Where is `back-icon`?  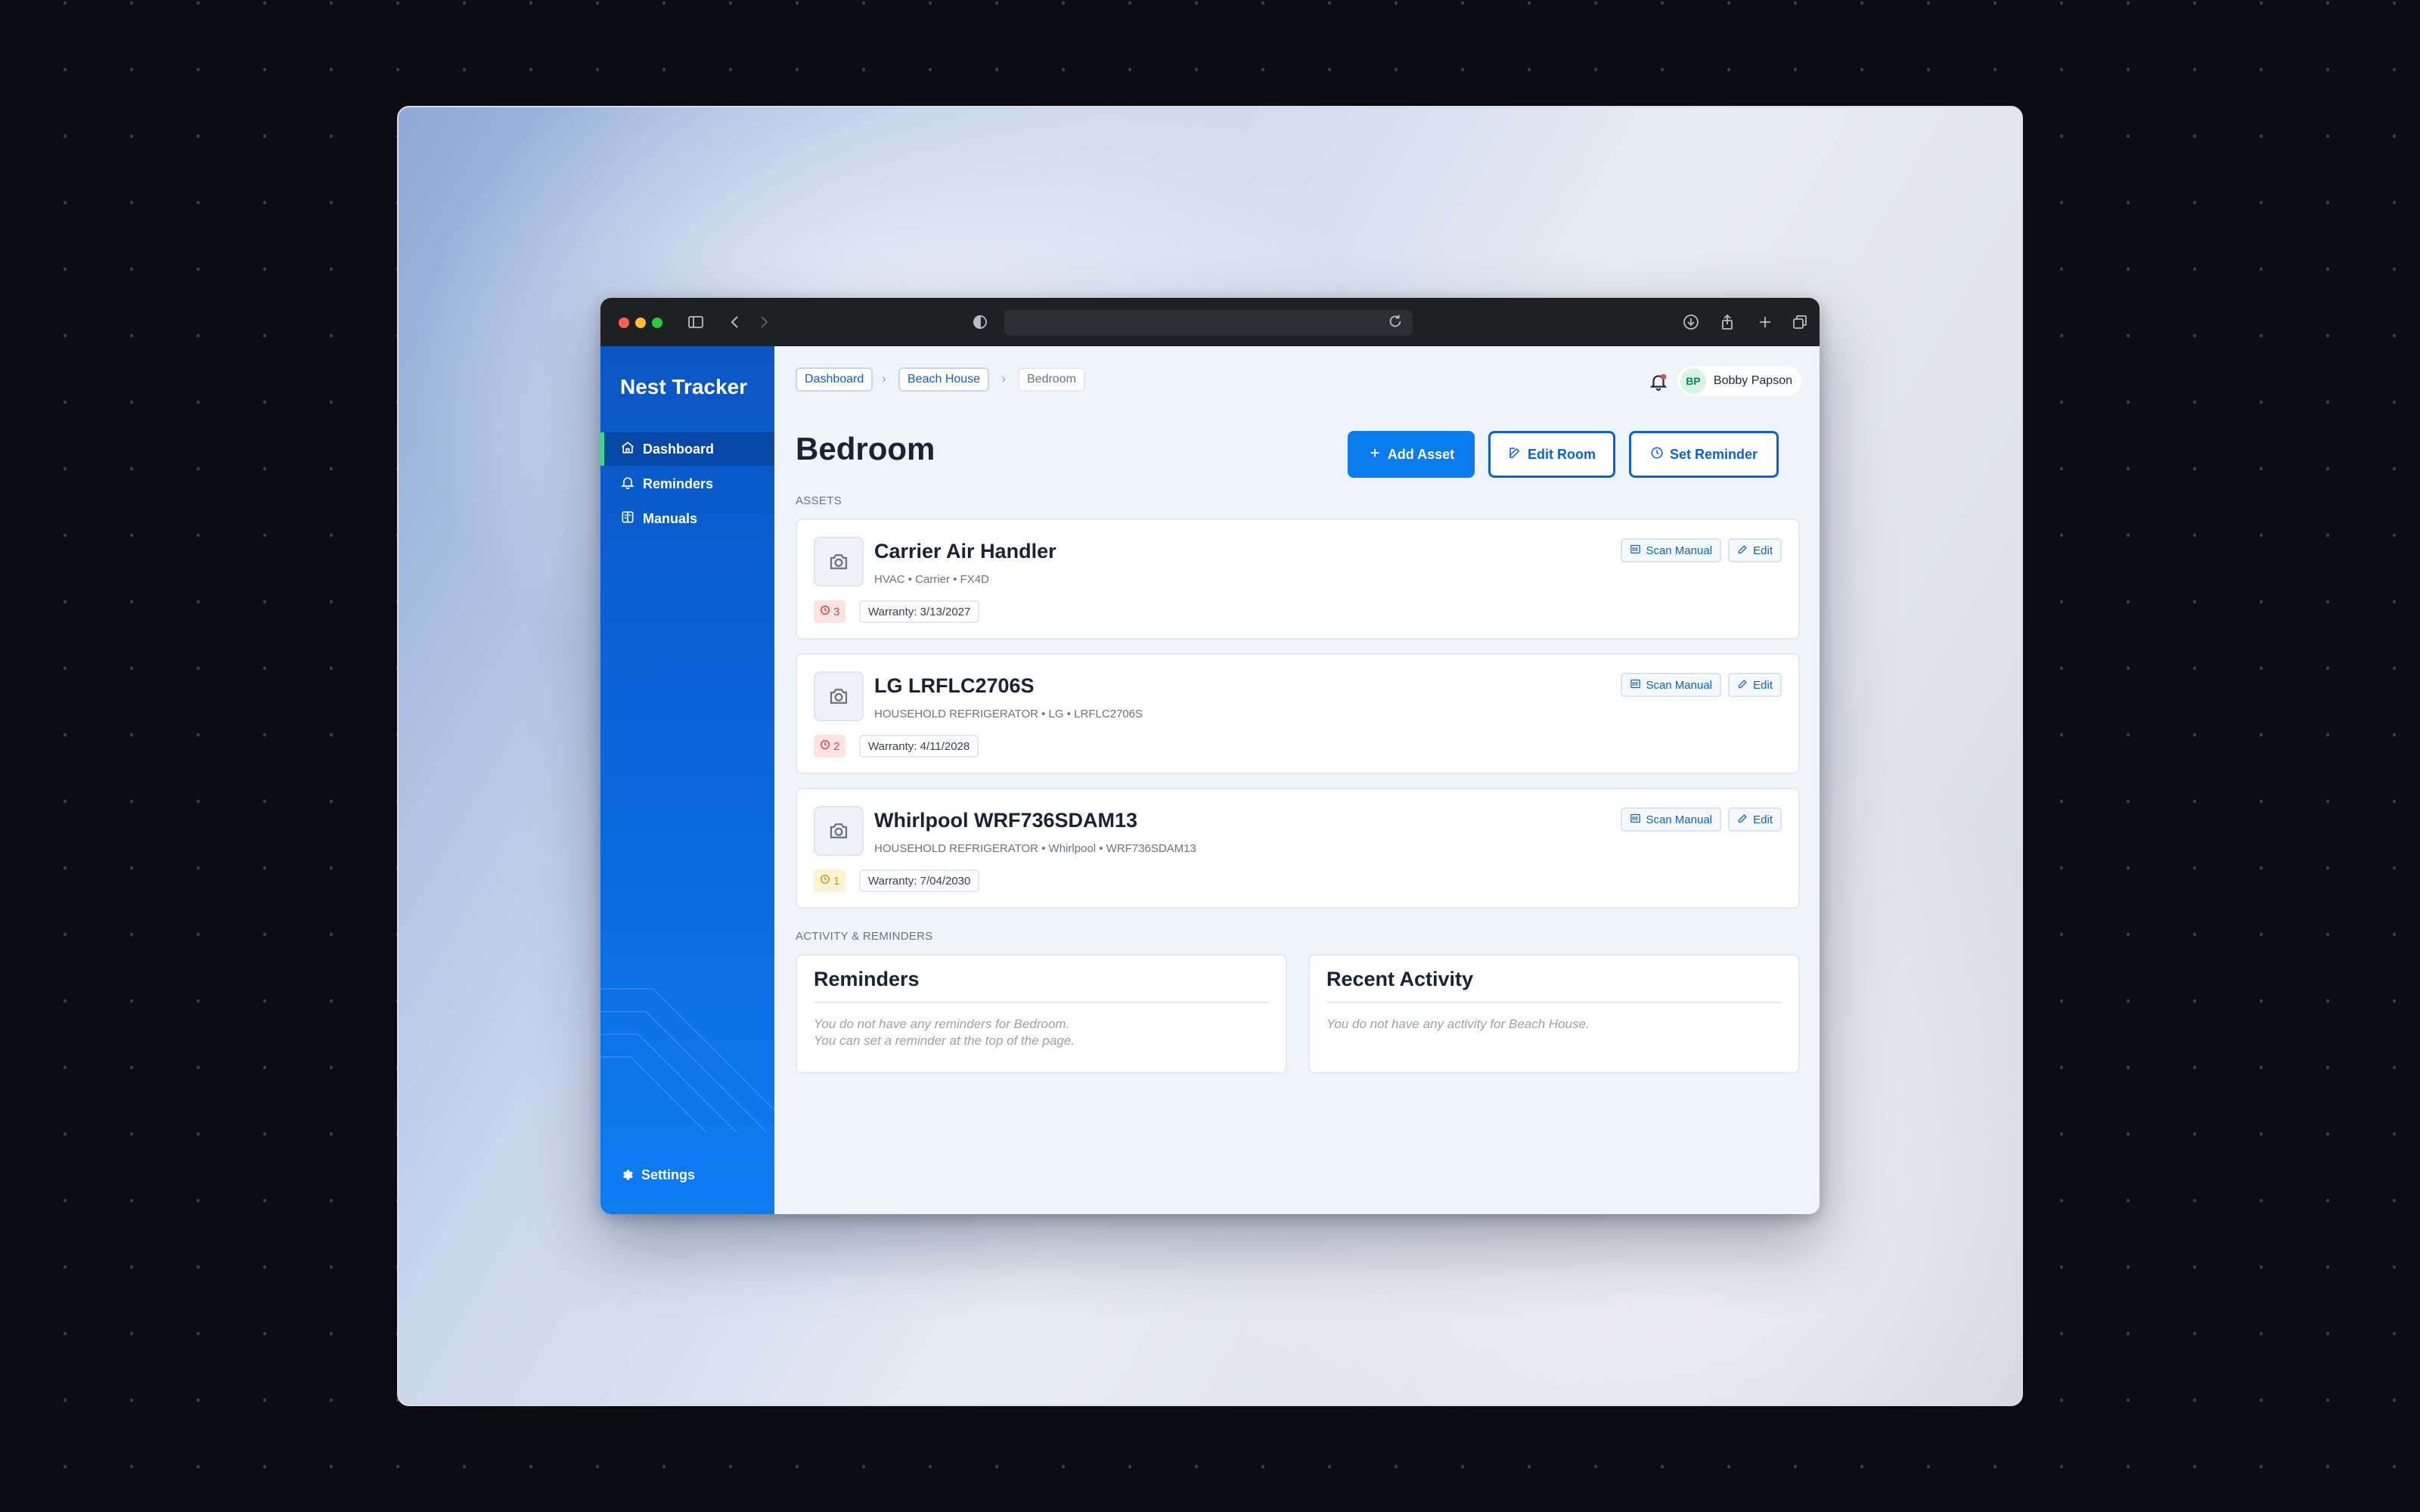 back-icon is located at coordinates (735, 322).